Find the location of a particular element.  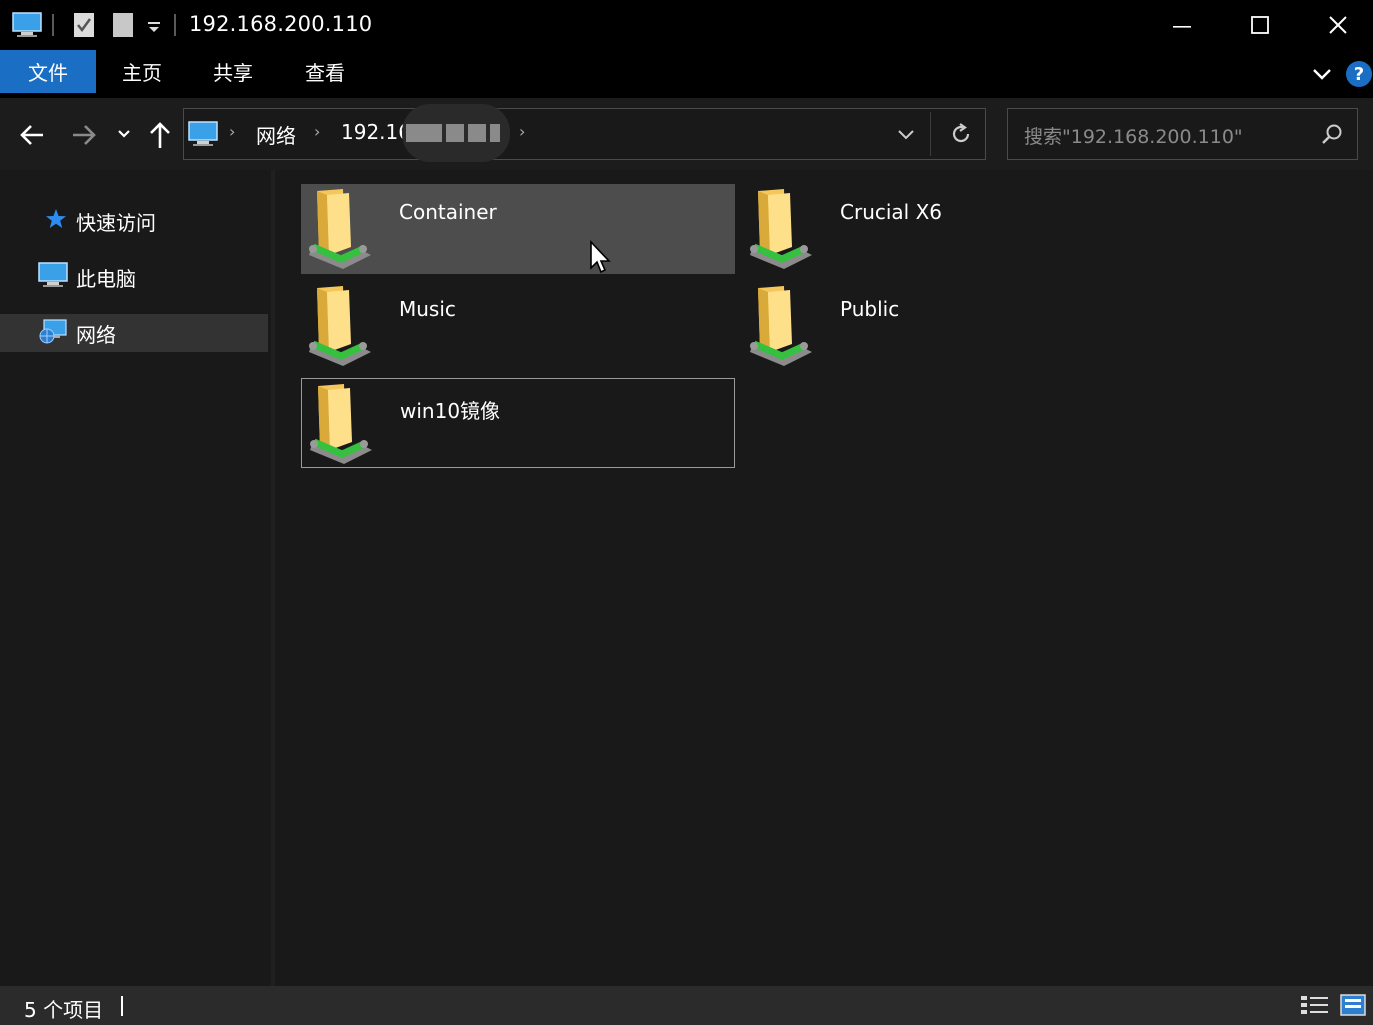

tab-home: 主页 is located at coordinates (142, 71).